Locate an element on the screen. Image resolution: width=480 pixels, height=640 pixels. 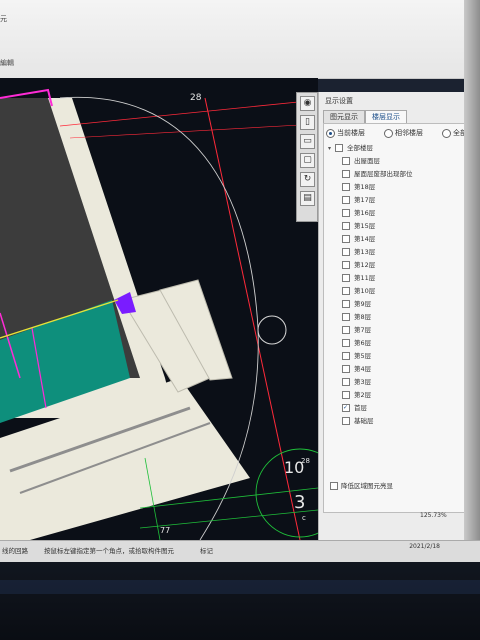
radio-current-floor: 当前楼层 is located at coordinates (345, 133).